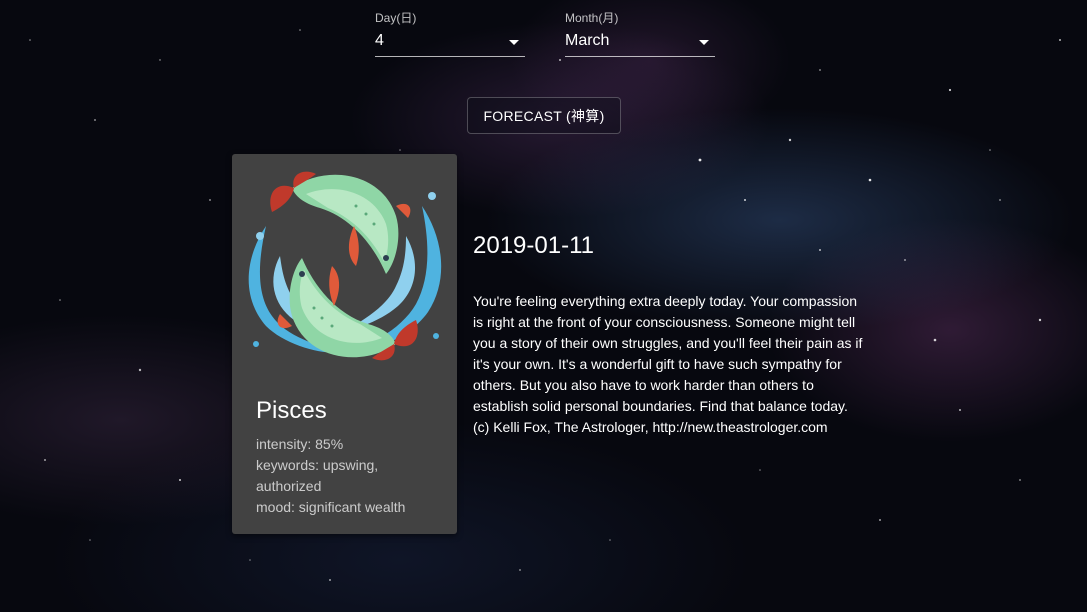  Describe the element at coordinates (396, 18) in the screenshot. I see `day-select-label: Day(日)` at that location.